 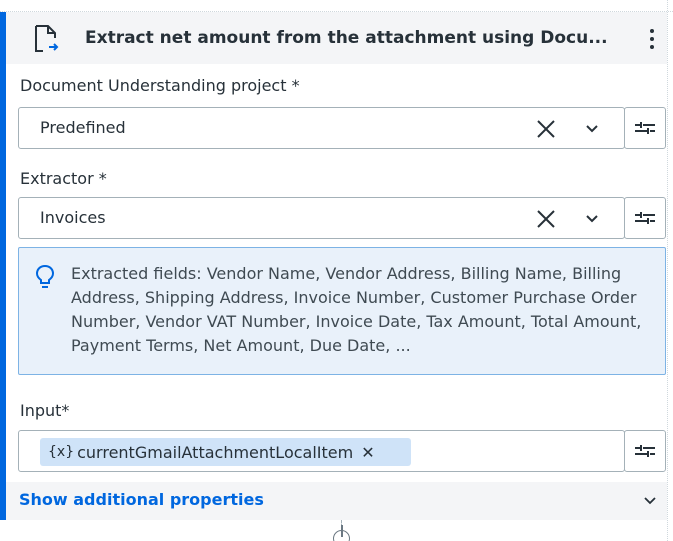 I want to click on input-label: Input*, so click(x=45, y=410).